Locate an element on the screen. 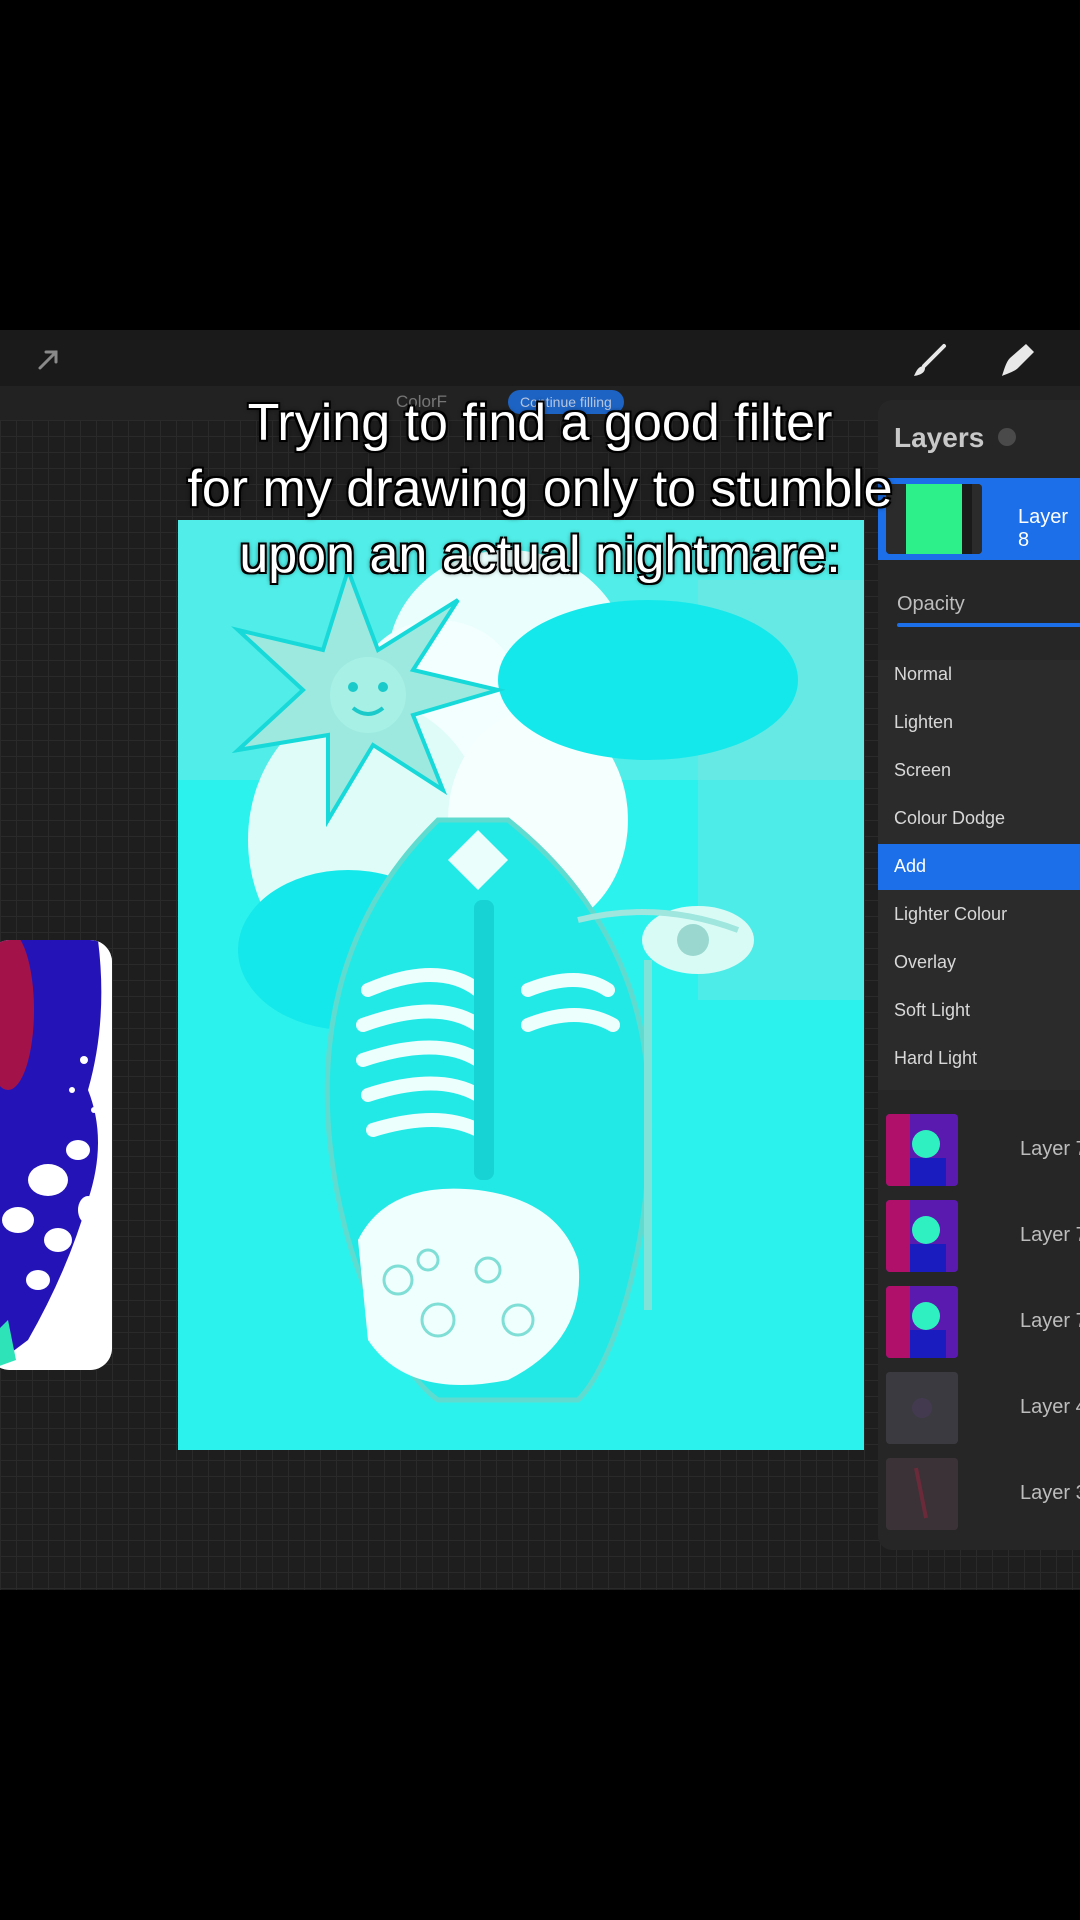  blend-mode-add: Add is located at coordinates (979, 867).